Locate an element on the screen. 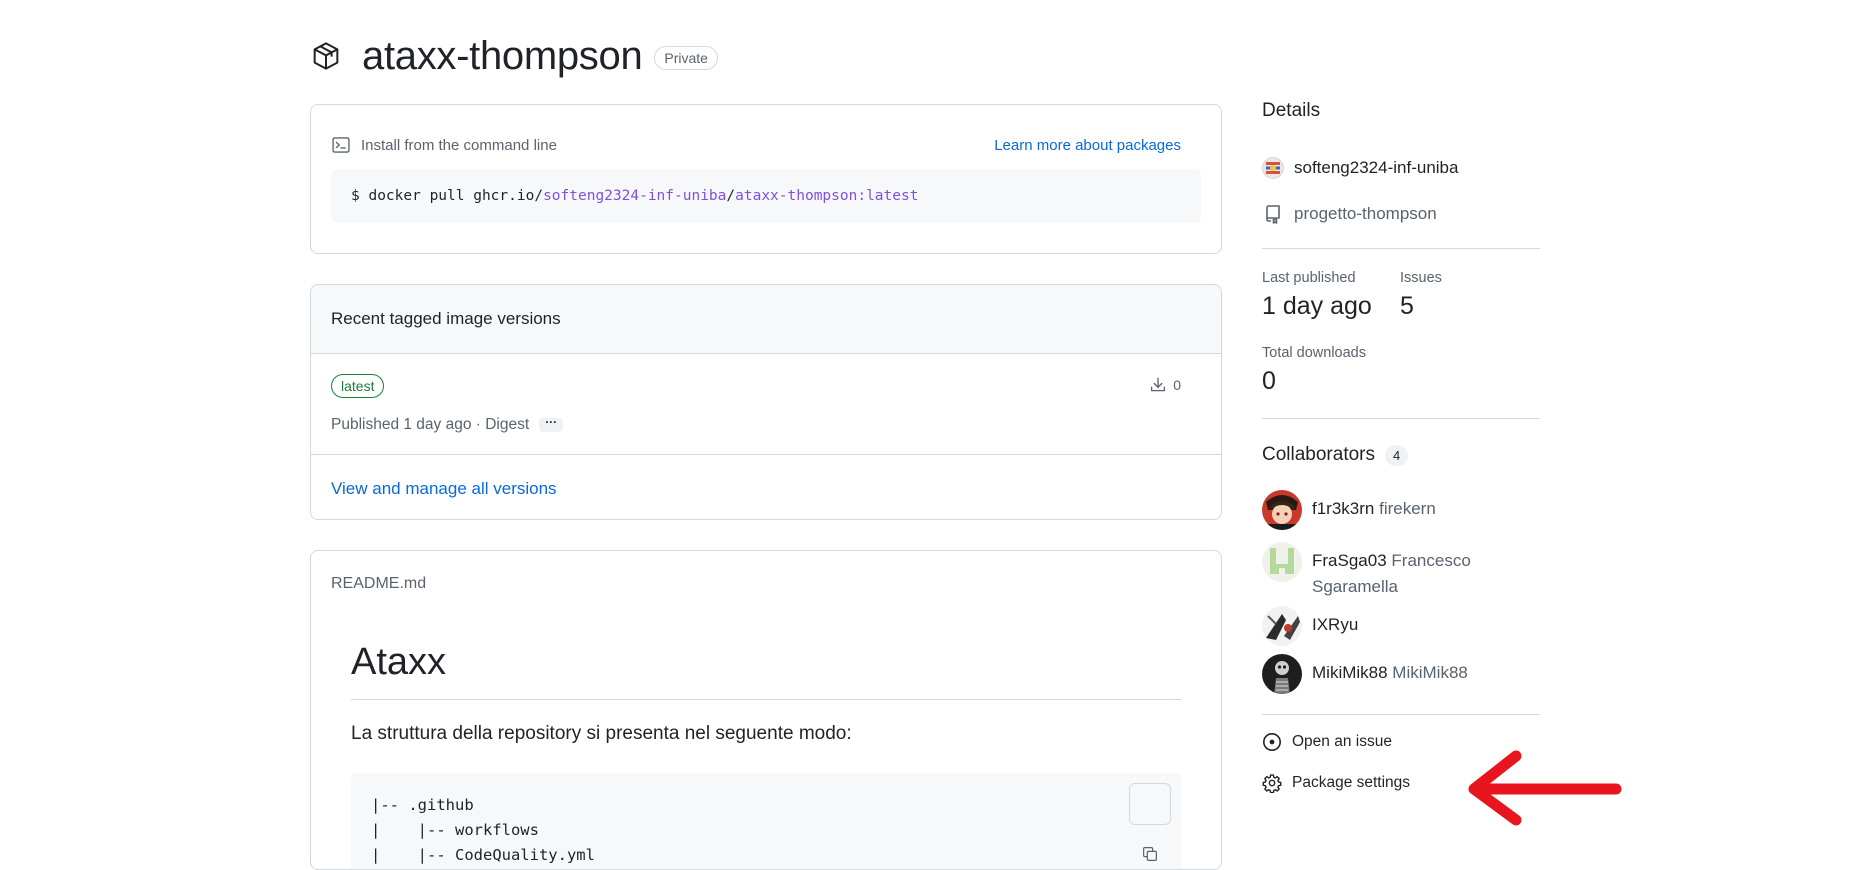 The image size is (1851, 870). package-icon is located at coordinates (326, 56).